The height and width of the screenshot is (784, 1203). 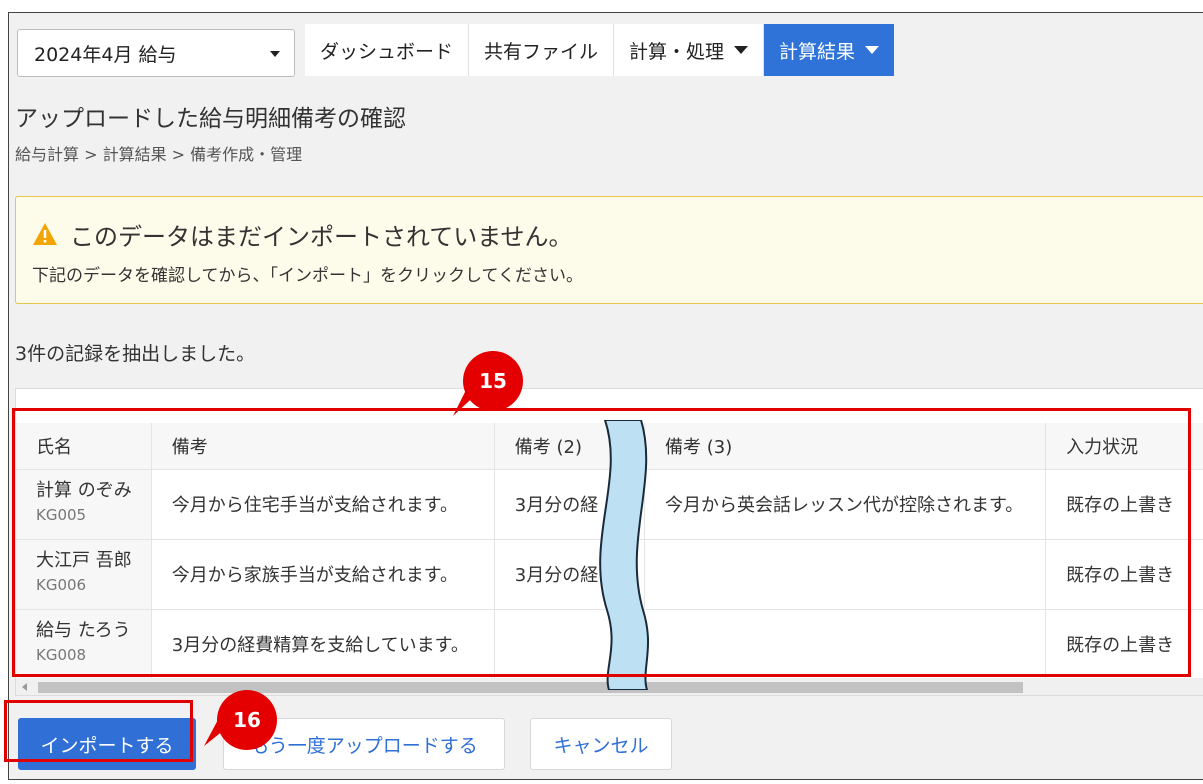 I want to click on employee-cell: 大江戸 吾郎 KG006, so click(x=84, y=574).